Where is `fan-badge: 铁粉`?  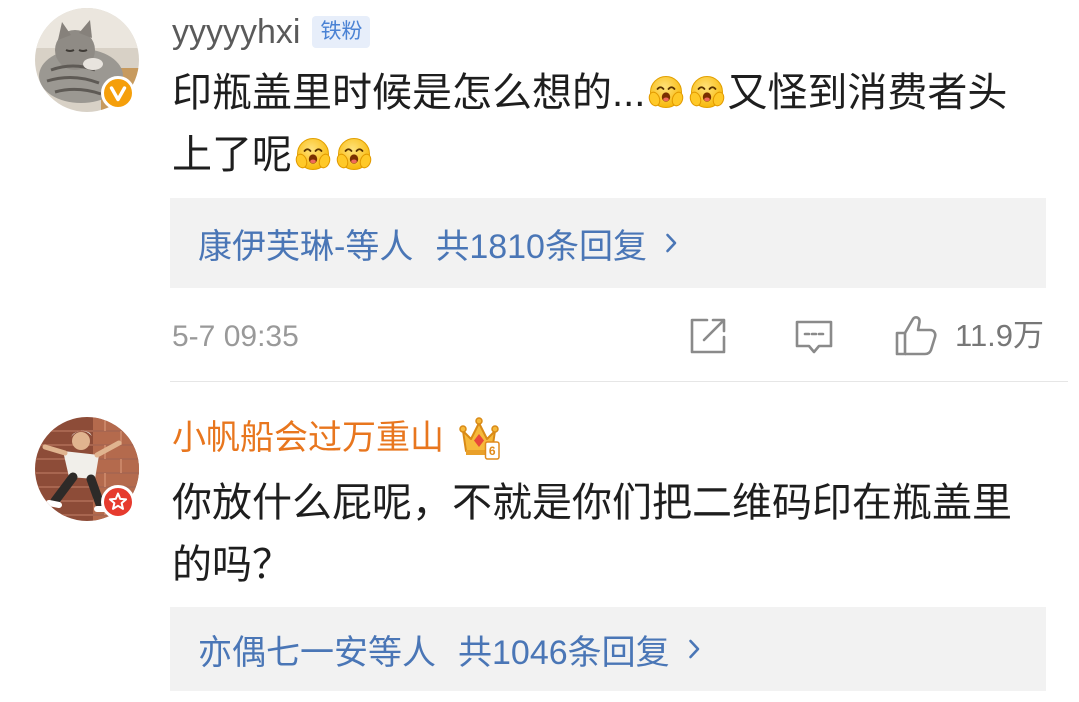 fan-badge: 铁粉 is located at coordinates (341, 32).